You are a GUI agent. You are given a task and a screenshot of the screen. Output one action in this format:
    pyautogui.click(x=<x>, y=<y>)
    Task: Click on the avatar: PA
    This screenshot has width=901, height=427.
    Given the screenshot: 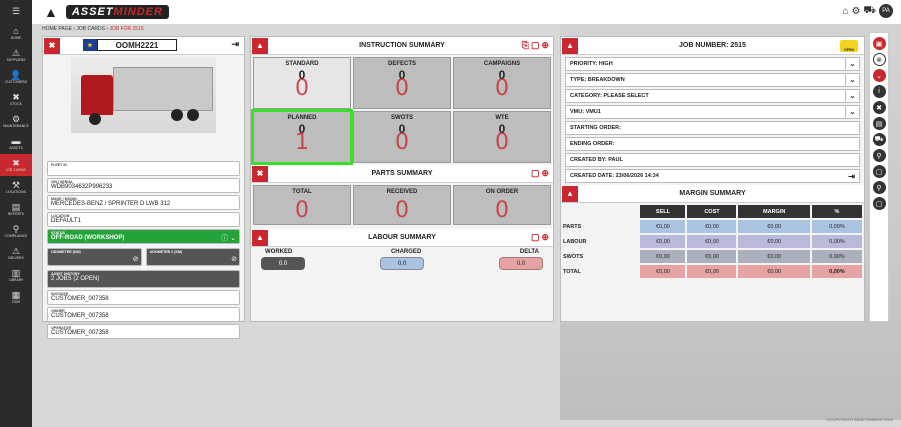 What is the action you would take?
    pyautogui.click(x=886, y=11)
    